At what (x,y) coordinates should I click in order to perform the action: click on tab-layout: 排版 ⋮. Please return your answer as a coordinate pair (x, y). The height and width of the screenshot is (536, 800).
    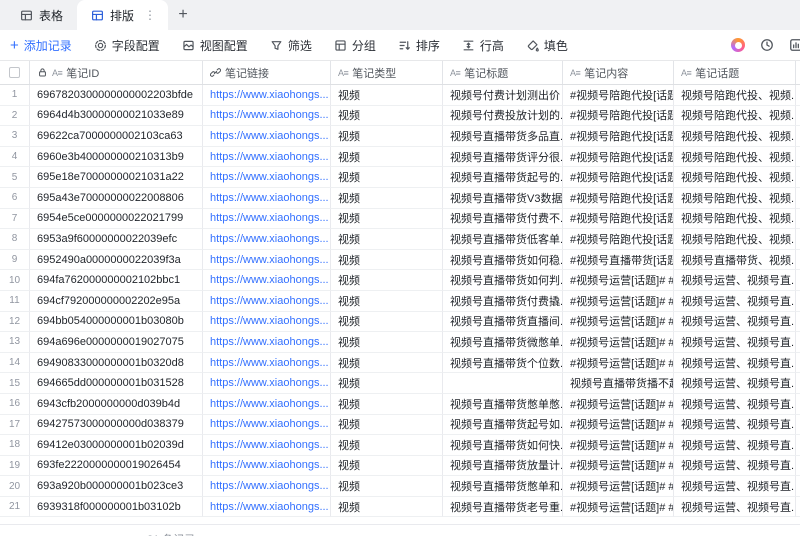
    Looking at the image, I should click on (123, 15).